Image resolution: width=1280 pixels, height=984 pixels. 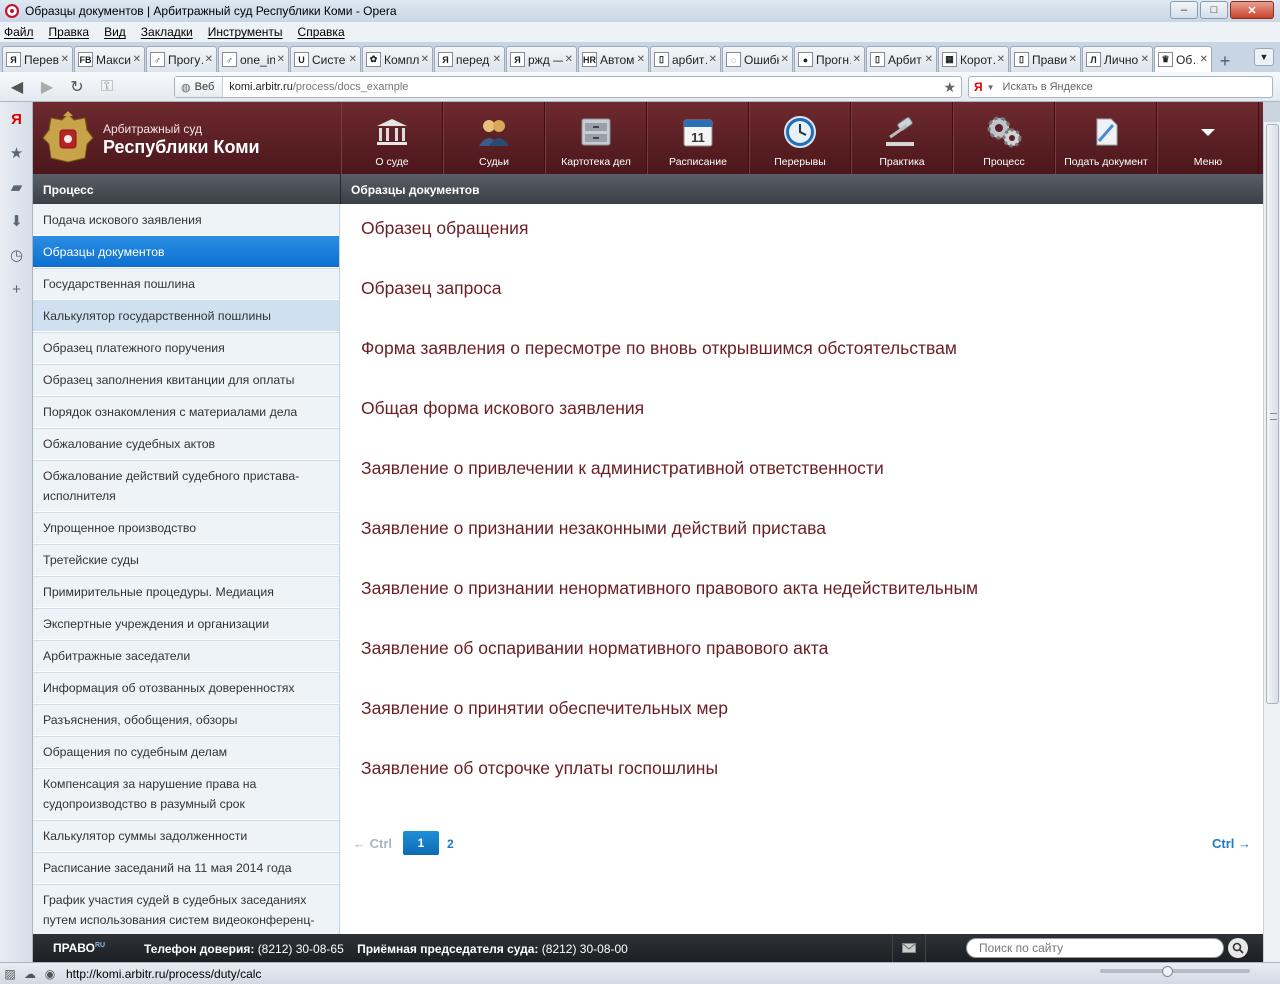 What do you see at coordinates (181, 147) in the screenshot?
I see `court-name: Республики Коми` at bounding box center [181, 147].